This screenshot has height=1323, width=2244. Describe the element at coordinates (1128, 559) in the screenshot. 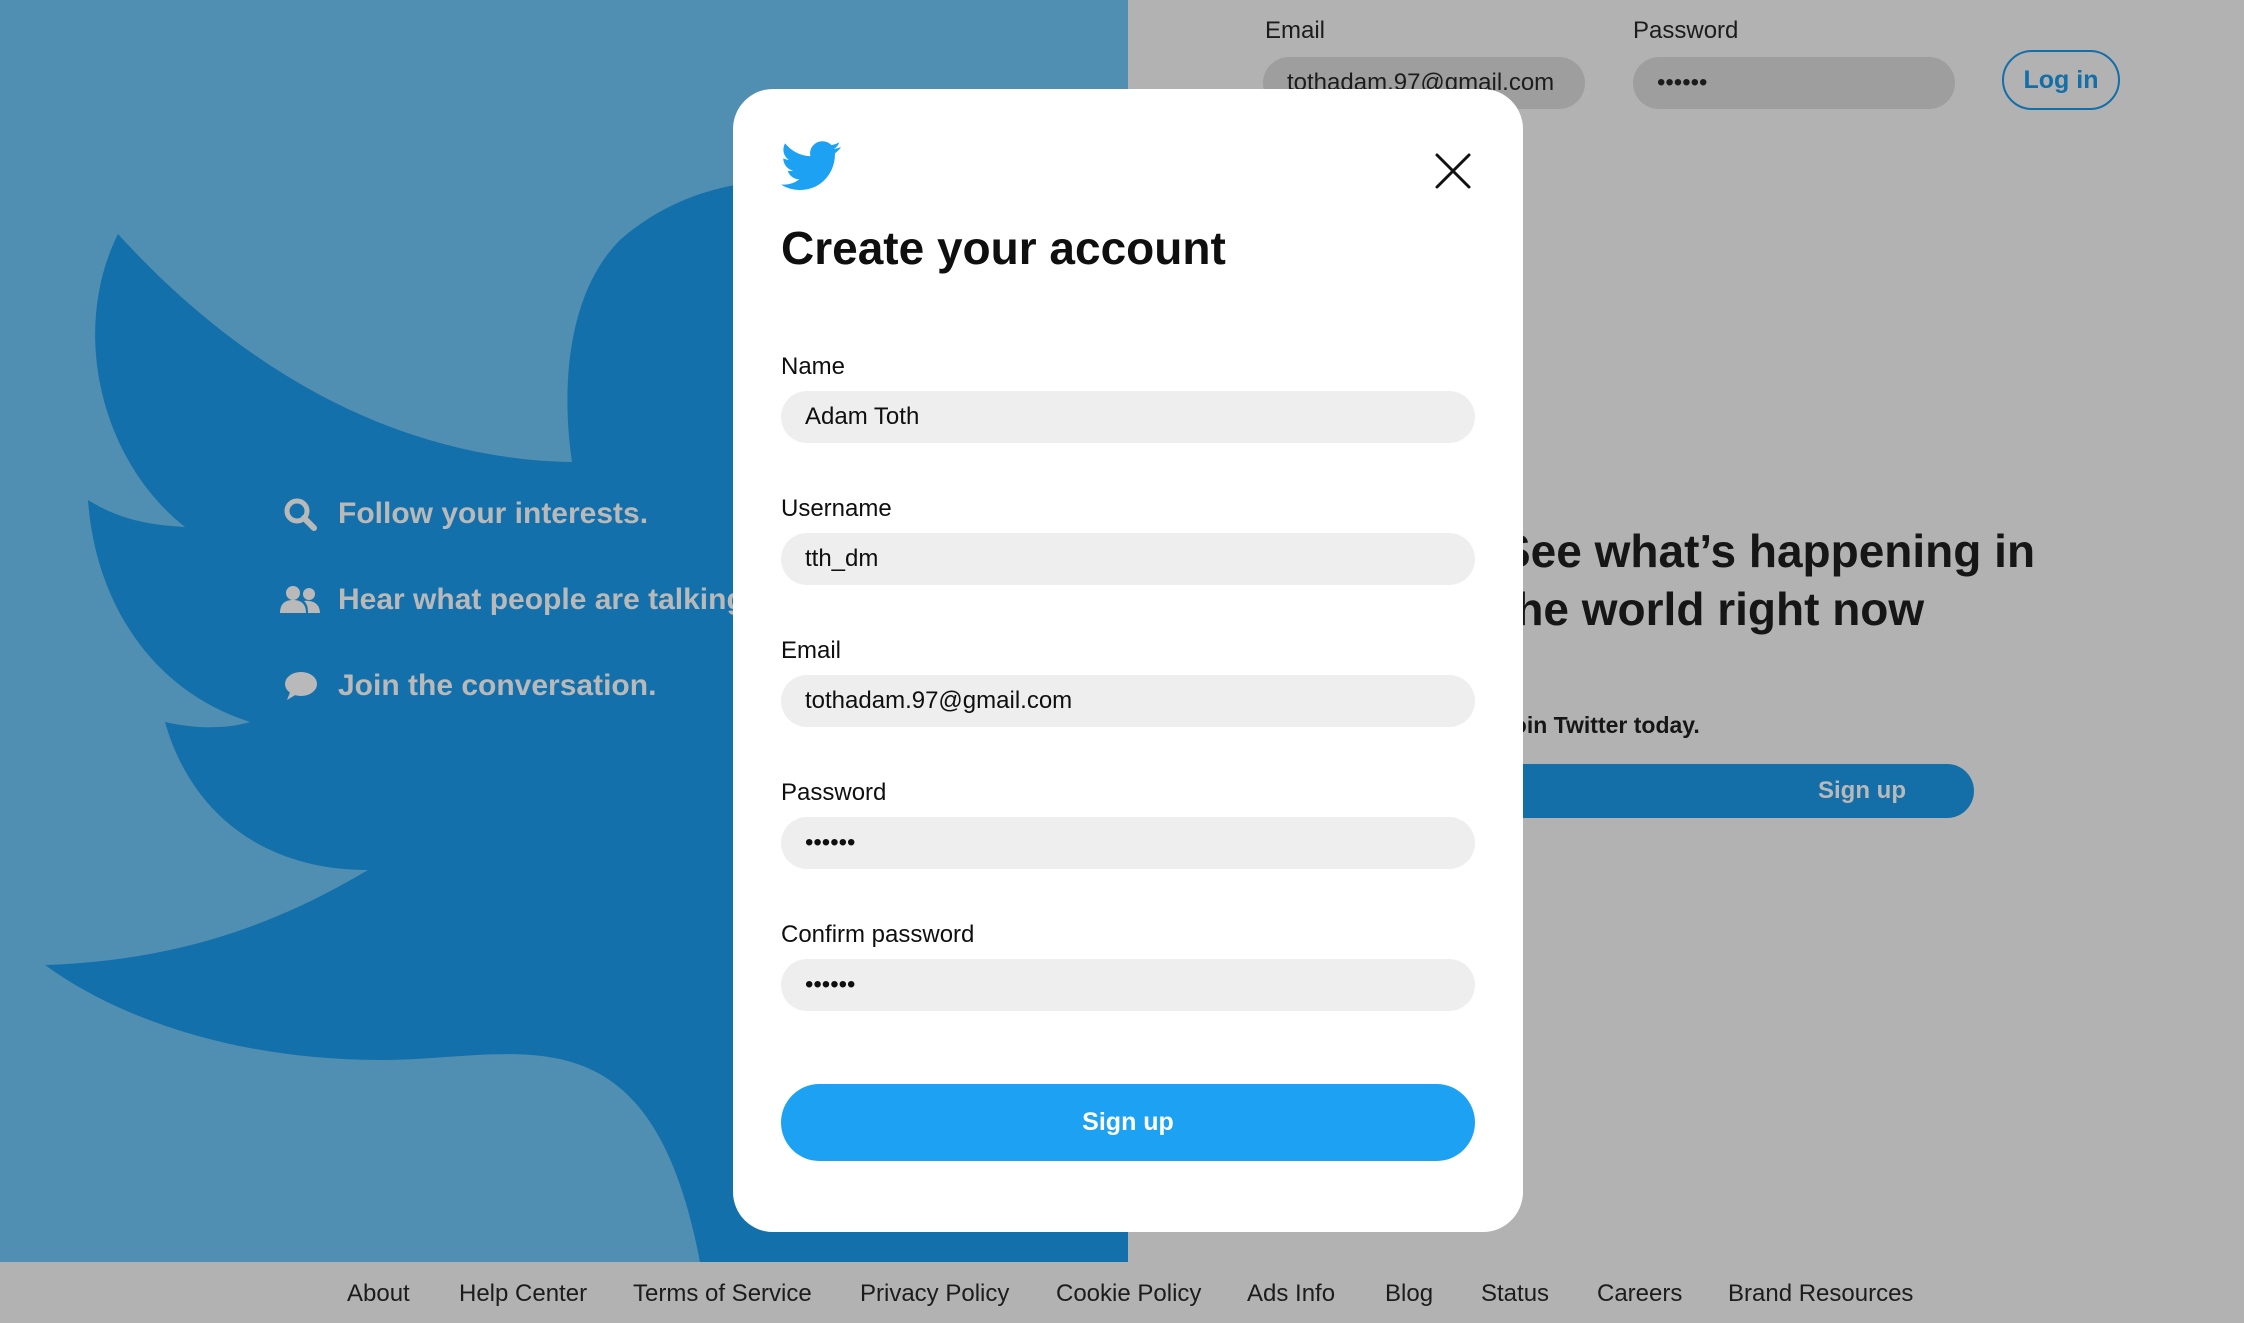

I see `username-input` at that location.